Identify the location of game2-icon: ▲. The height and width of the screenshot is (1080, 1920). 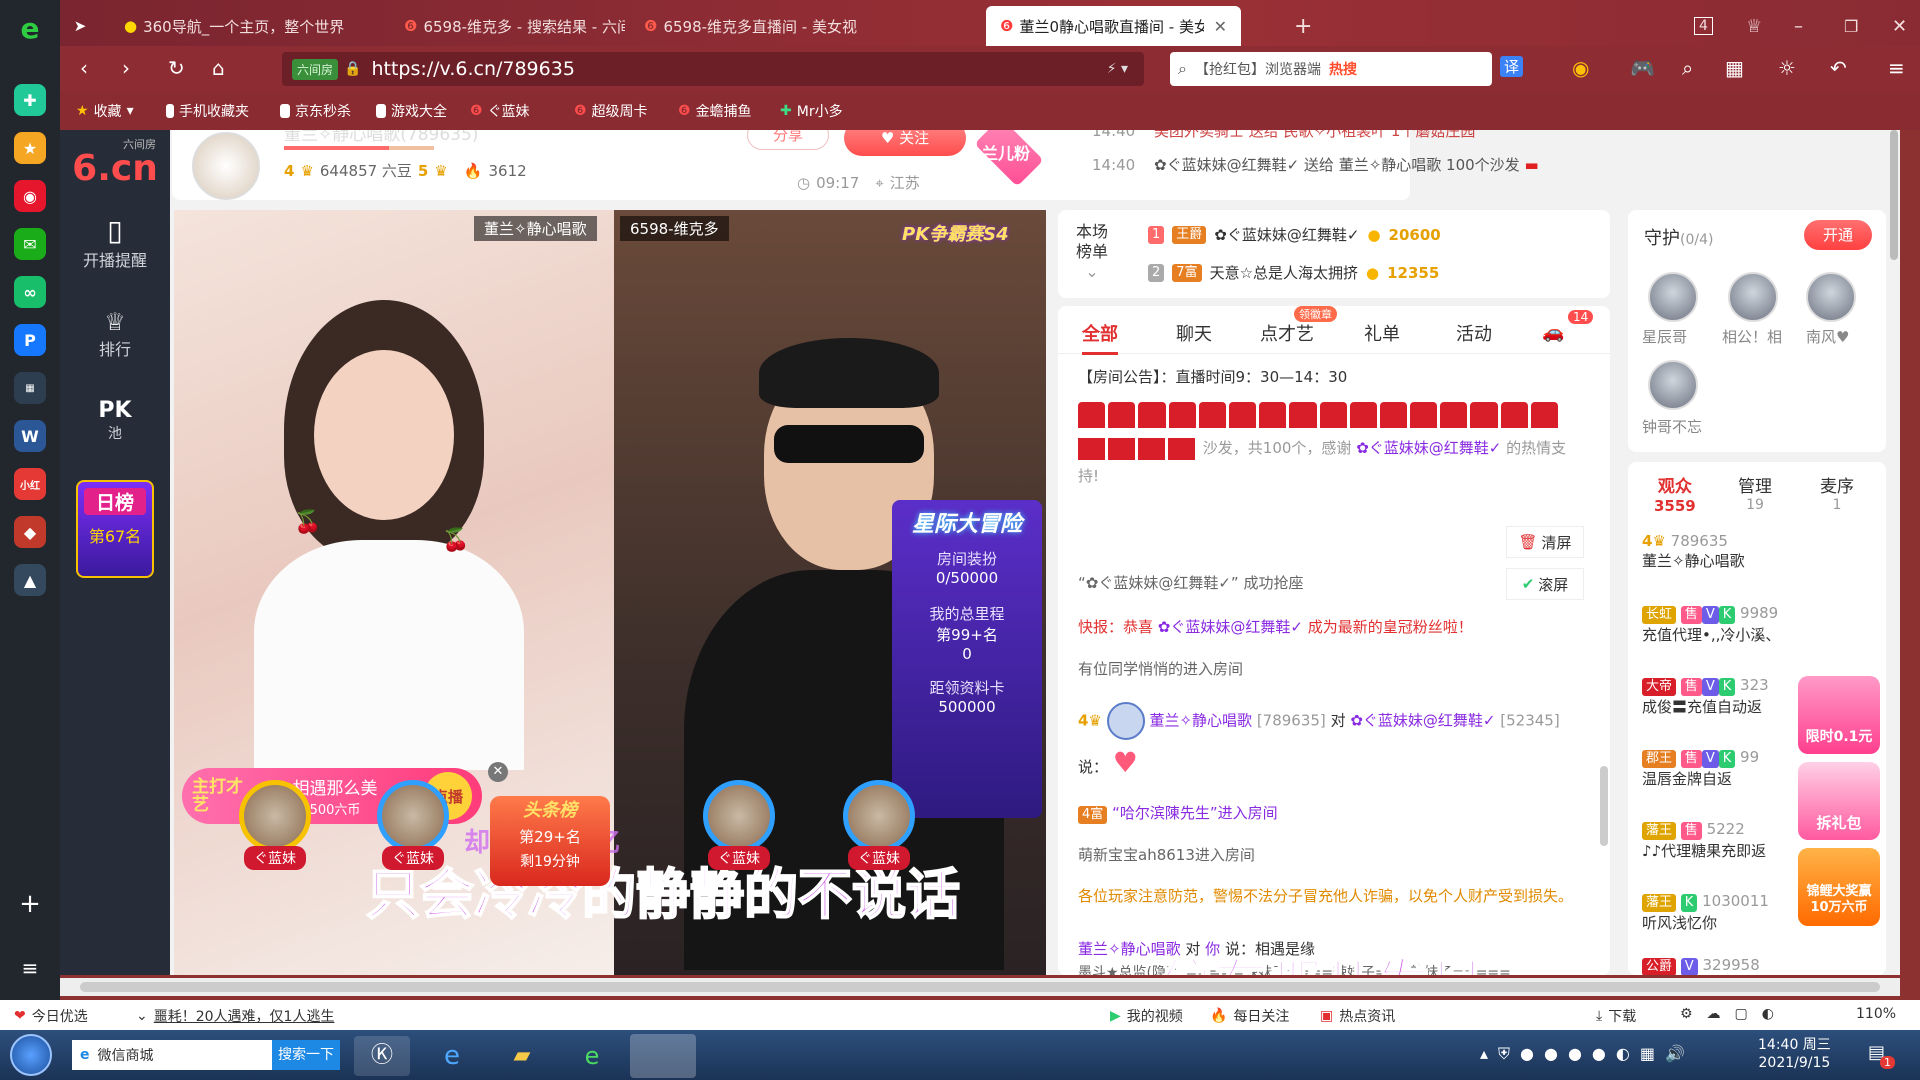
(30, 580).